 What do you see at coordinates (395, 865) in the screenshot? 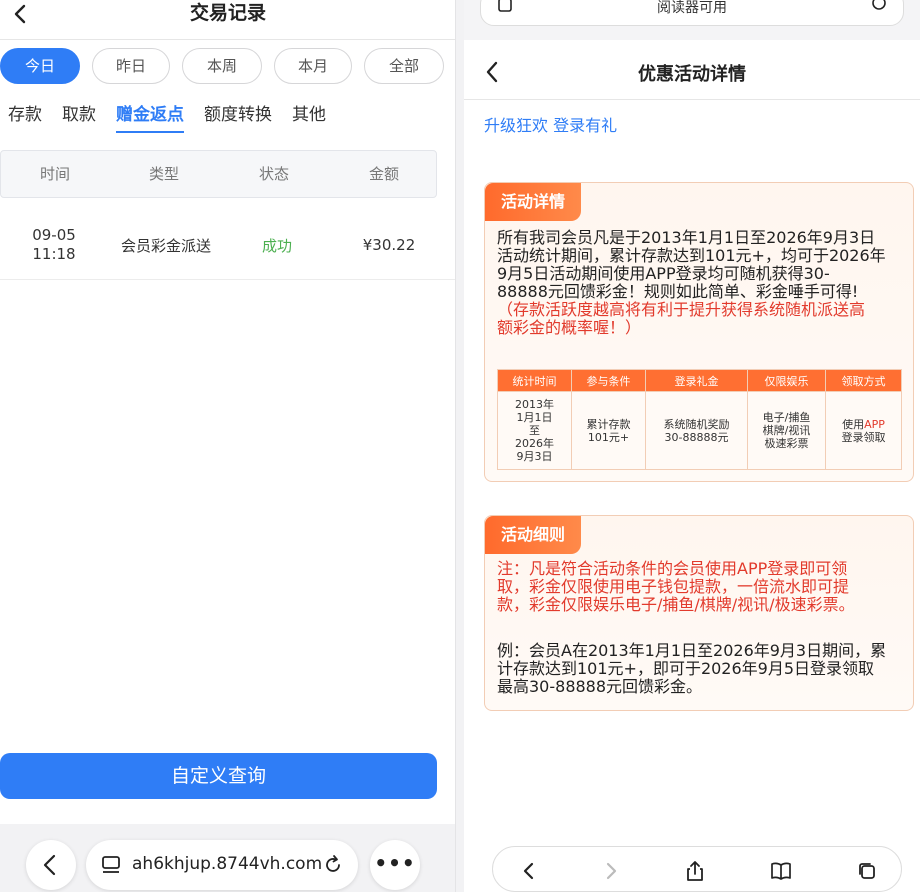
I see `more-button: •••` at bounding box center [395, 865].